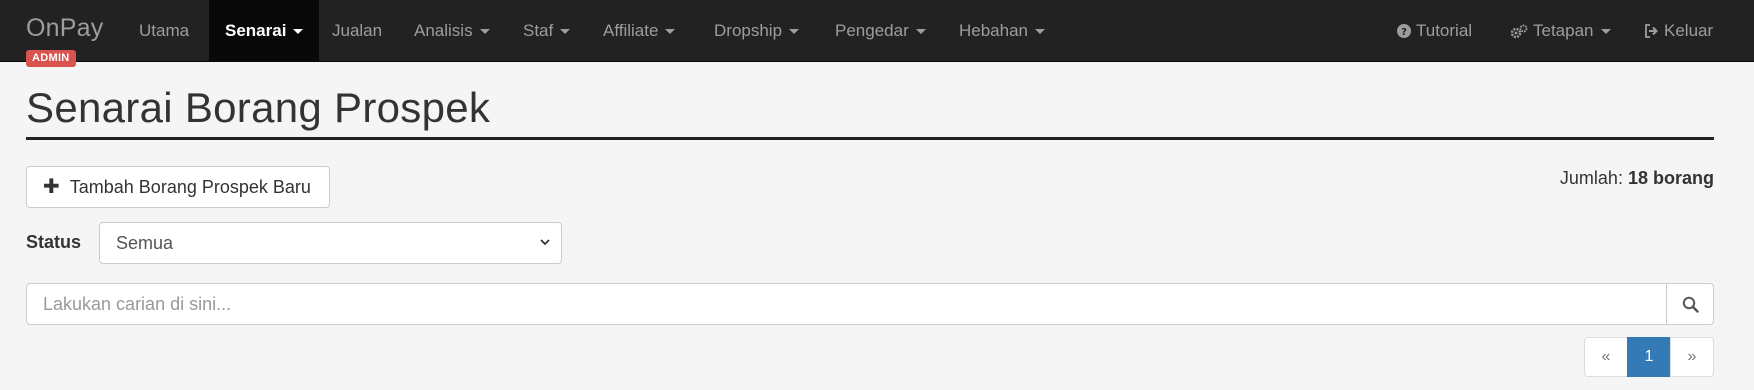 The height and width of the screenshot is (390, 1754). I want to click on nav-item-label: Tutorial, so click(1444, 30).